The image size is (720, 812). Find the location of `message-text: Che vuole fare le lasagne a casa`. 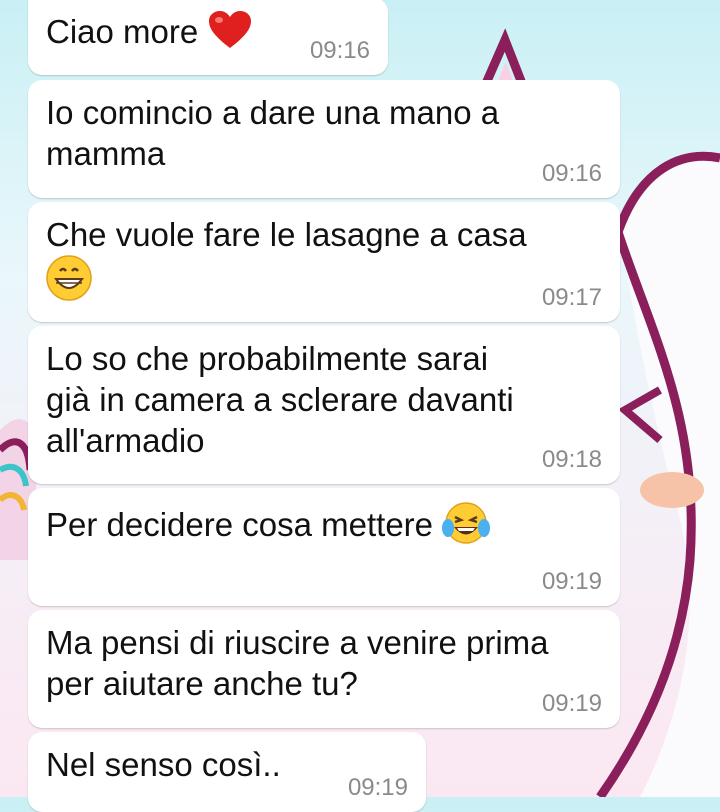

message-text: Che vuole fare le lasagne a casa is located at coordinates (324, 262).